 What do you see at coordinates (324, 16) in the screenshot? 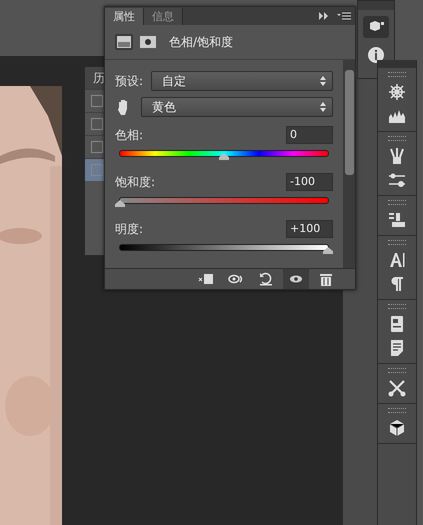
I see `collapse-icon` at bounding box center [324, 16].